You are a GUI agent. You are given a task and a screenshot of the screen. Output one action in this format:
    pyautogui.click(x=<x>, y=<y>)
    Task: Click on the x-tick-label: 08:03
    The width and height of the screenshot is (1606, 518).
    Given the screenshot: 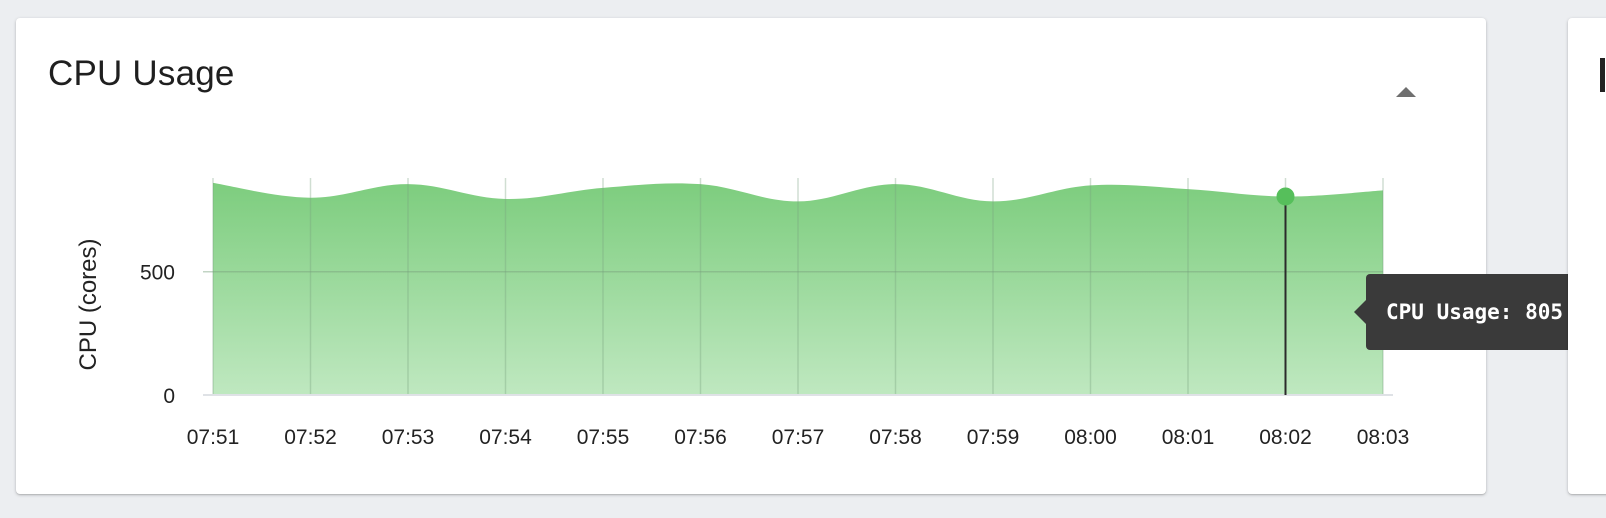 What is the action you would take?
    pyautogui.click(x=1383, y=437)
    